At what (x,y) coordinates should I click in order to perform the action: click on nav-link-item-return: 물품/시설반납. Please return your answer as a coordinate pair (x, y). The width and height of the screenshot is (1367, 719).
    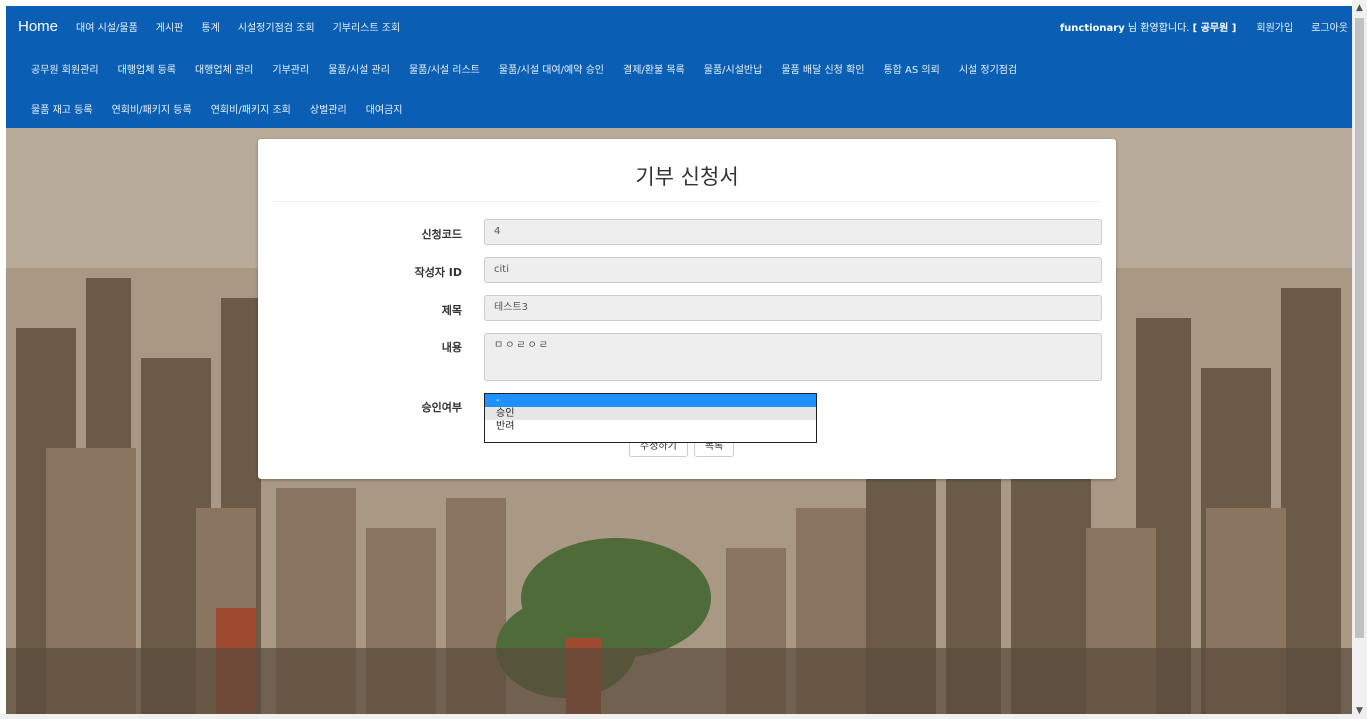
    Looking at the image, I should click on (733, 68).